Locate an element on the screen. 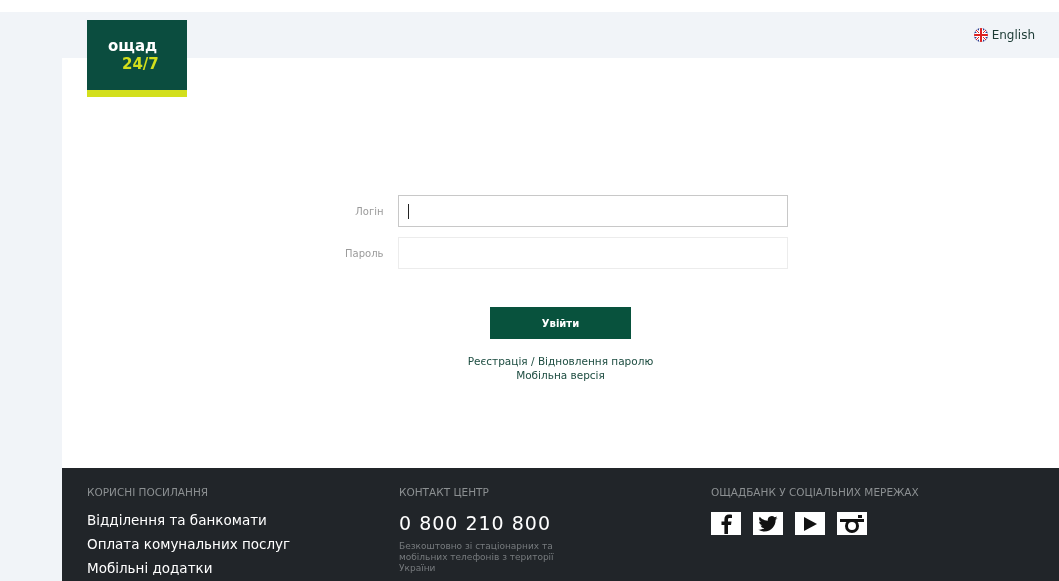 This screenshot has height=581, width=1059. section-heading: КОНТАКТ ЦЕНТР is located at coordinates (444, 492).